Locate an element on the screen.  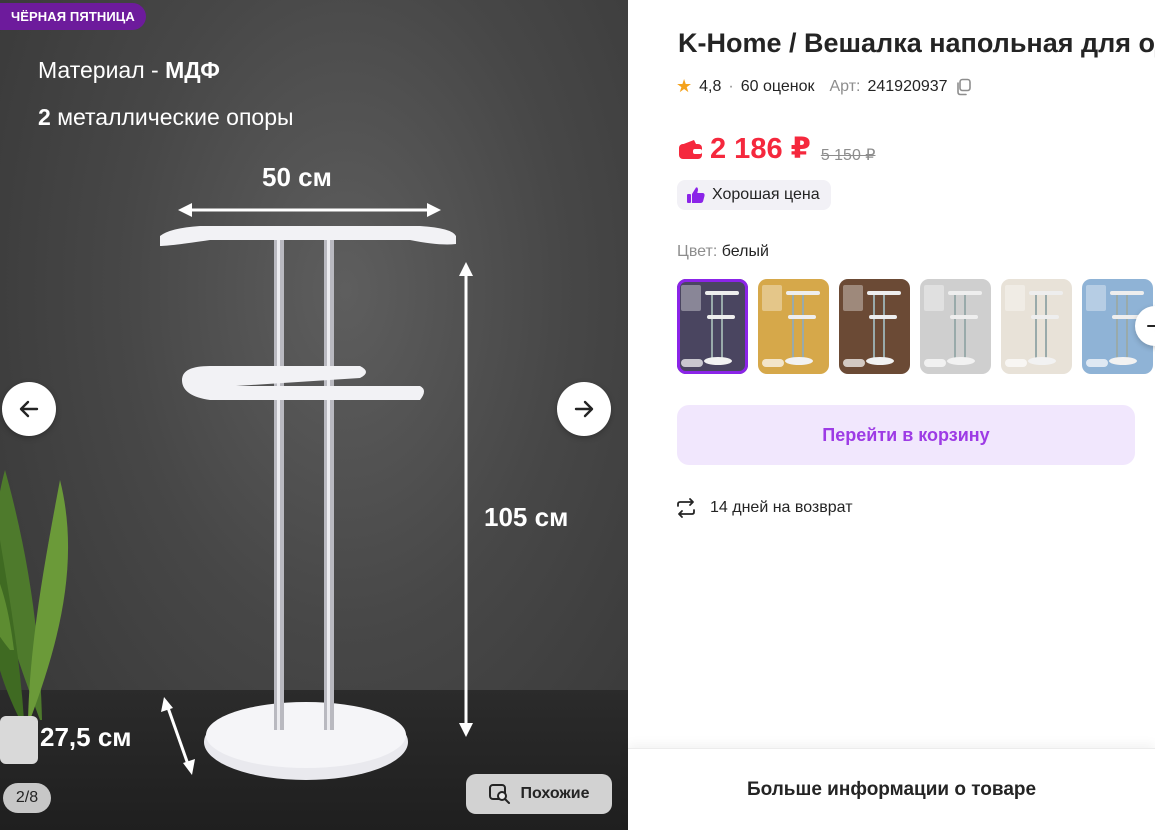
similar-search-icon is located at coordinates (500, 794).